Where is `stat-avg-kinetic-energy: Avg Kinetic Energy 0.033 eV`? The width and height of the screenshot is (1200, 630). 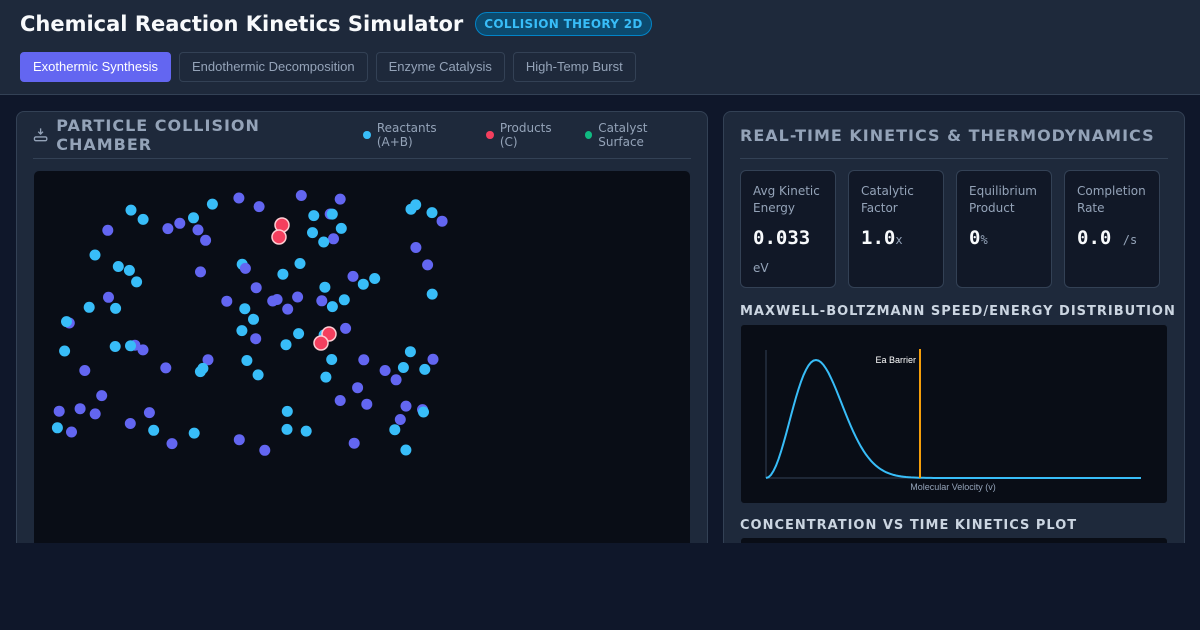 stat-avg-kinetic-energy: Avg Kinetic Energy 0.033 eV is located at coordinates (788, 229).